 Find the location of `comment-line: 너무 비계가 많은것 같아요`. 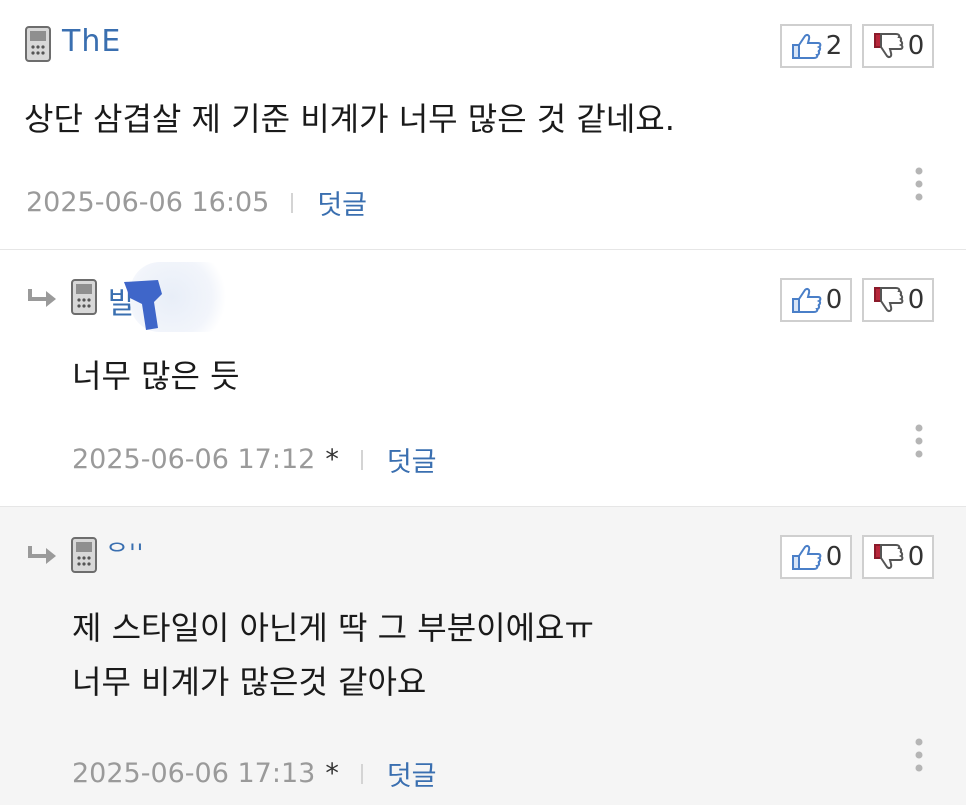

comment-line: 너무 비계가 많은것 같아요 is located at coordinates (249, 682).